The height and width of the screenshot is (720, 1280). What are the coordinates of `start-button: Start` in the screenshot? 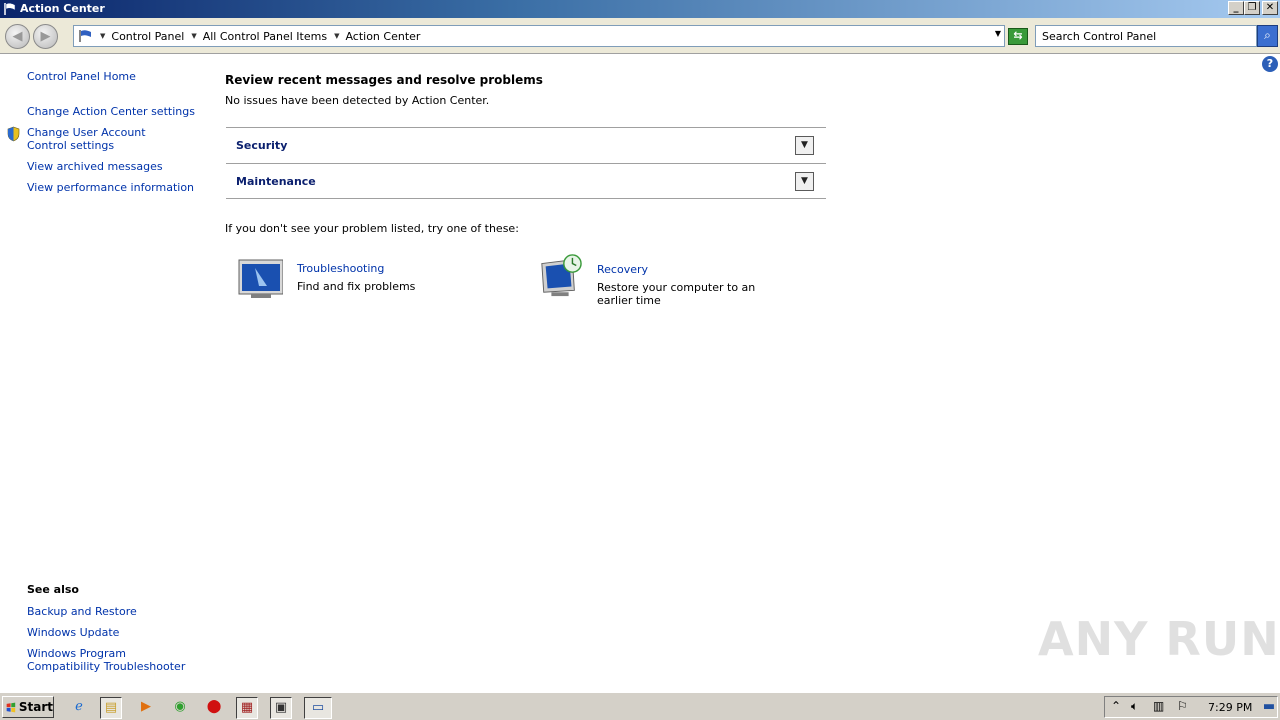 It's located at (28, 707).